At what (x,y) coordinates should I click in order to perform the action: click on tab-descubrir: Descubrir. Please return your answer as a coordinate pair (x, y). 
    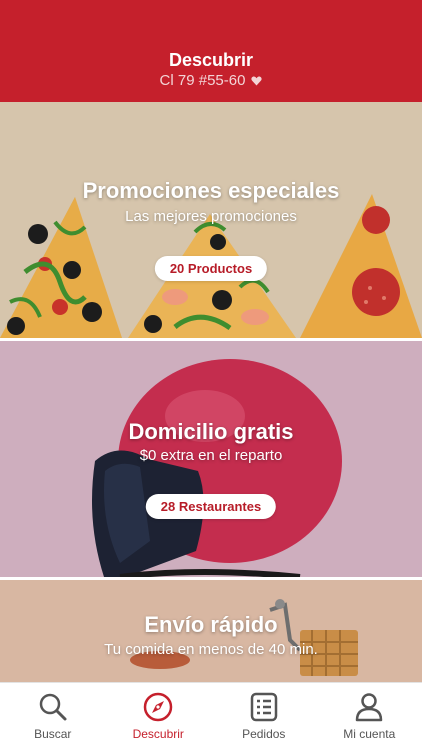
    Looking at the image, I should click on (159, 716).